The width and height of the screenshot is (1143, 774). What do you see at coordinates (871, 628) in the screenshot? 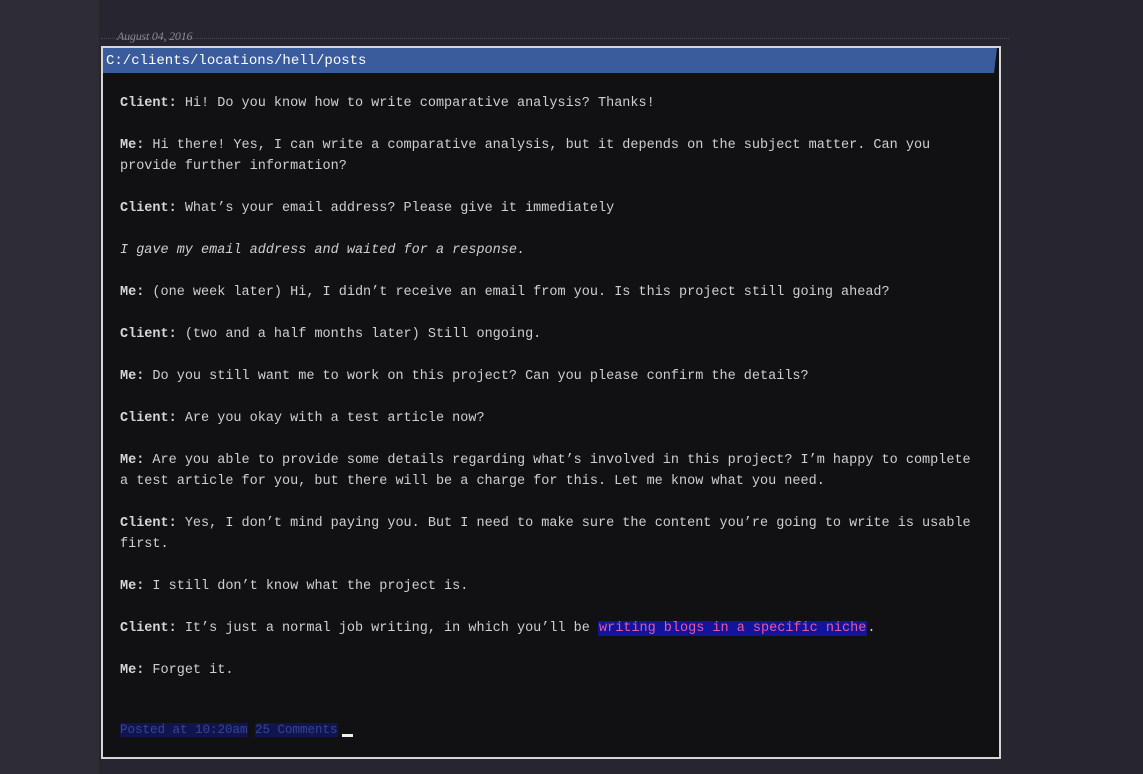
I see `dialogue-text-end: .` at bounding box center [871, 628].